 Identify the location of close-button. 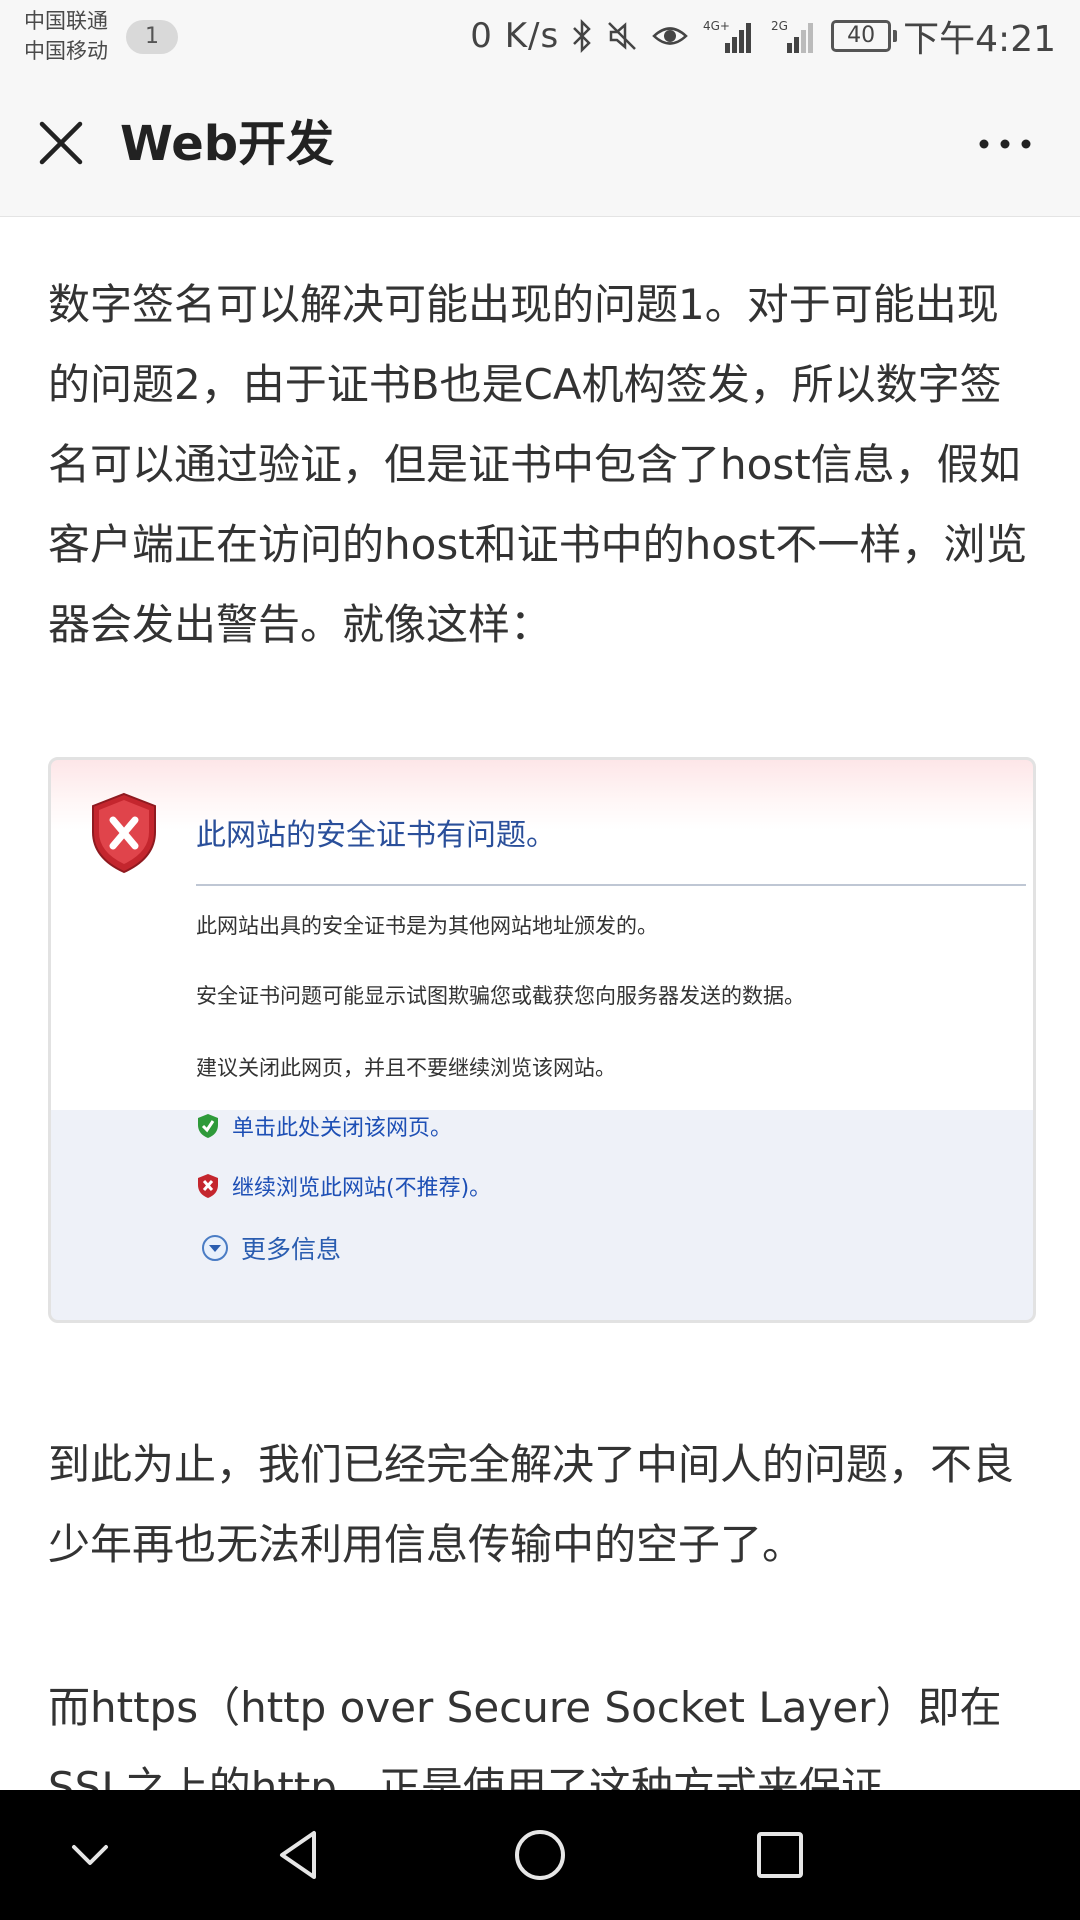
(61, 143).